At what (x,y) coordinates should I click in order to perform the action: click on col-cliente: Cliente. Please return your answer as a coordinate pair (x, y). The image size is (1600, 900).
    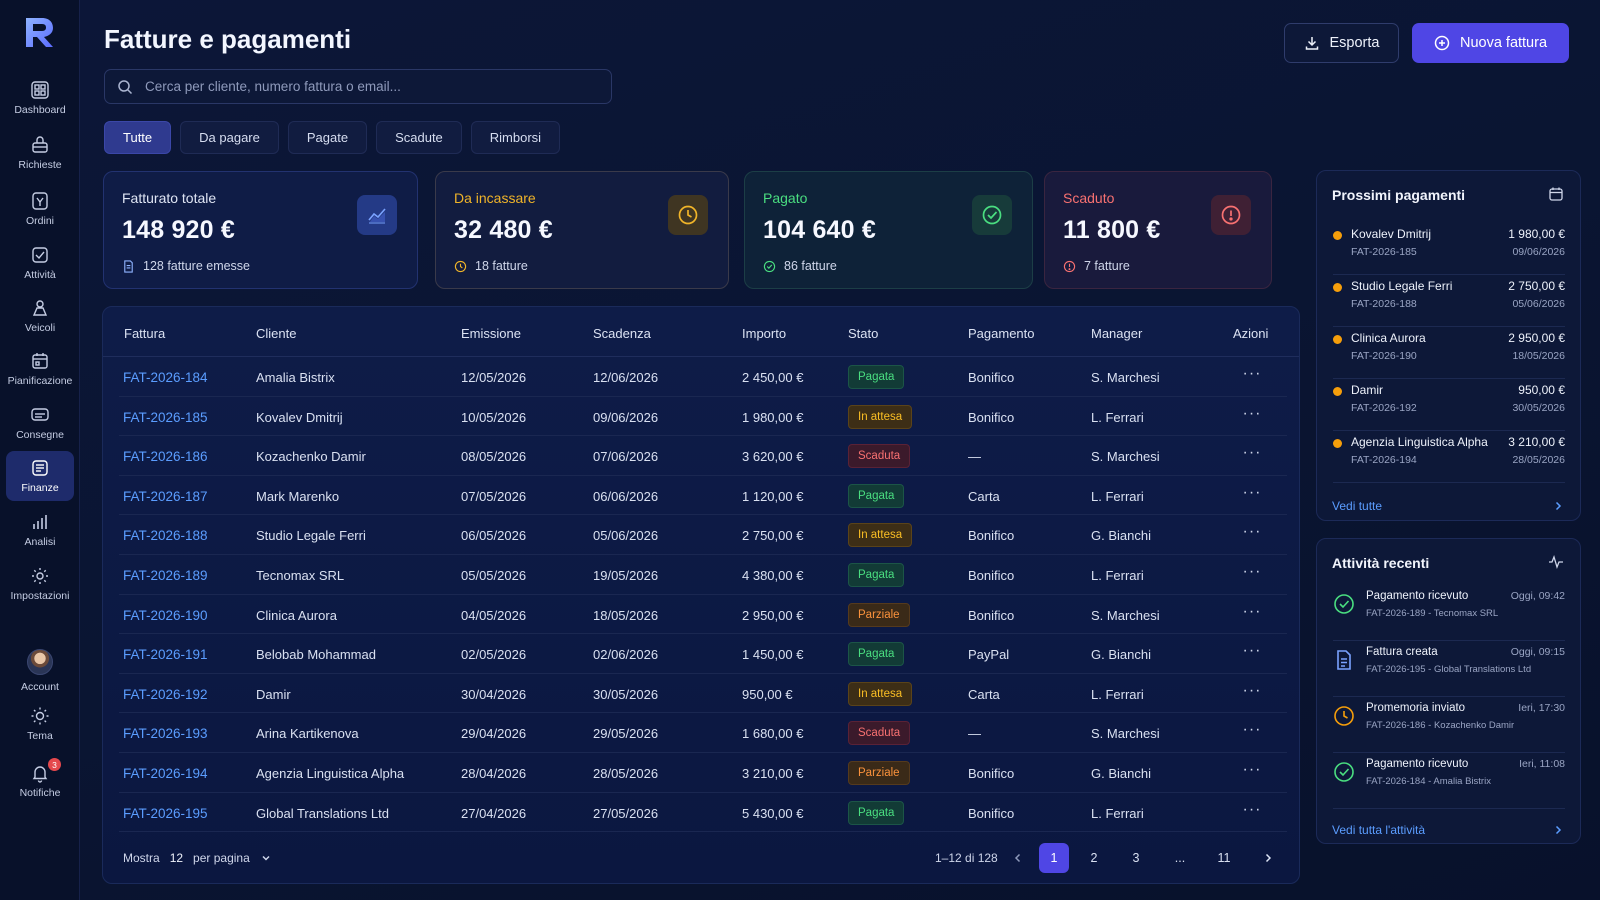
    Looking at the image, I should click on (276, 333).